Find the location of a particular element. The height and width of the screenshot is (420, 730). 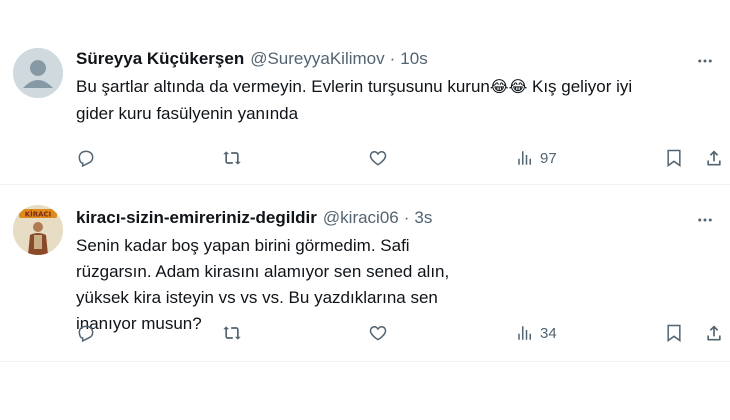

user-handle: @SureyyaKilimov is located at coordinates (317, 59).